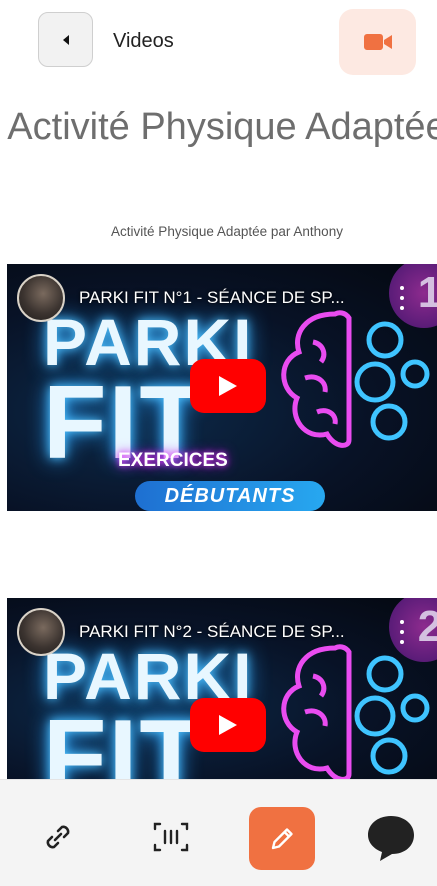 The width and height of the screenshot is (437, 886). I want to click on chat-button, so click(391, 838).